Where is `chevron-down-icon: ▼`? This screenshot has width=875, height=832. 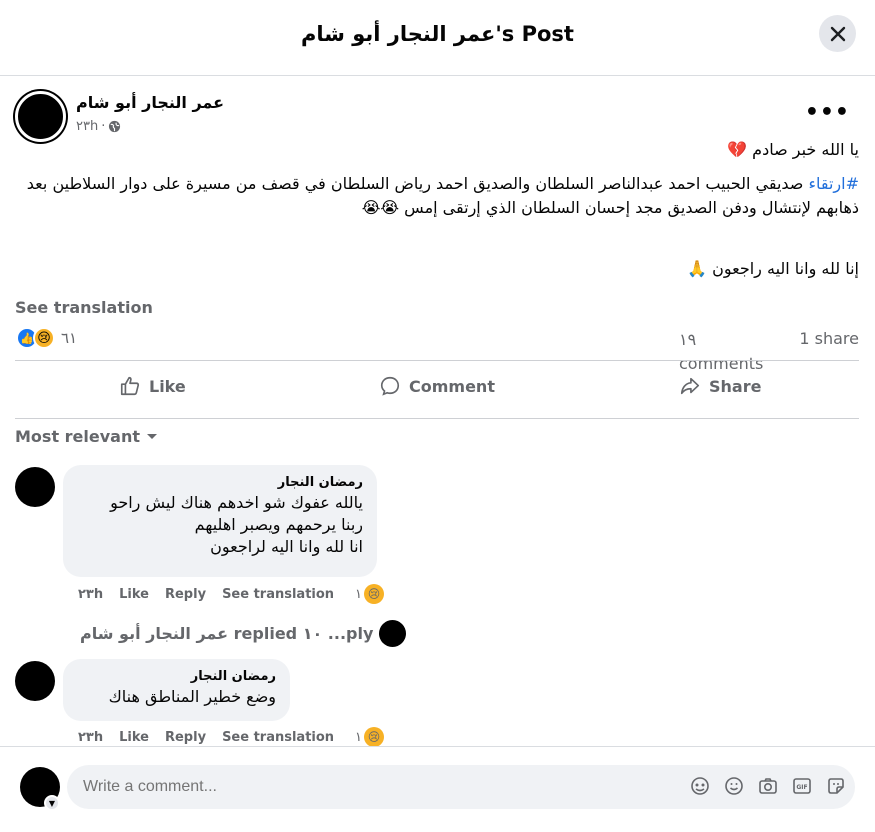
chevron-down-icon: ▼ is located at coordinates (52, 803).